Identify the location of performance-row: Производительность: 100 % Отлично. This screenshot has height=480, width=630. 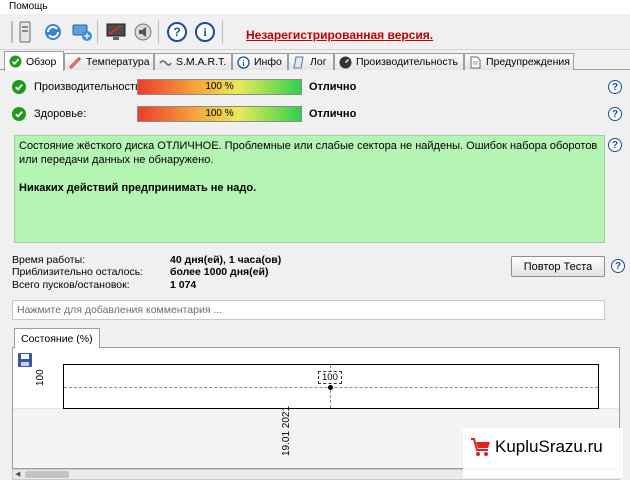
(312, 87).